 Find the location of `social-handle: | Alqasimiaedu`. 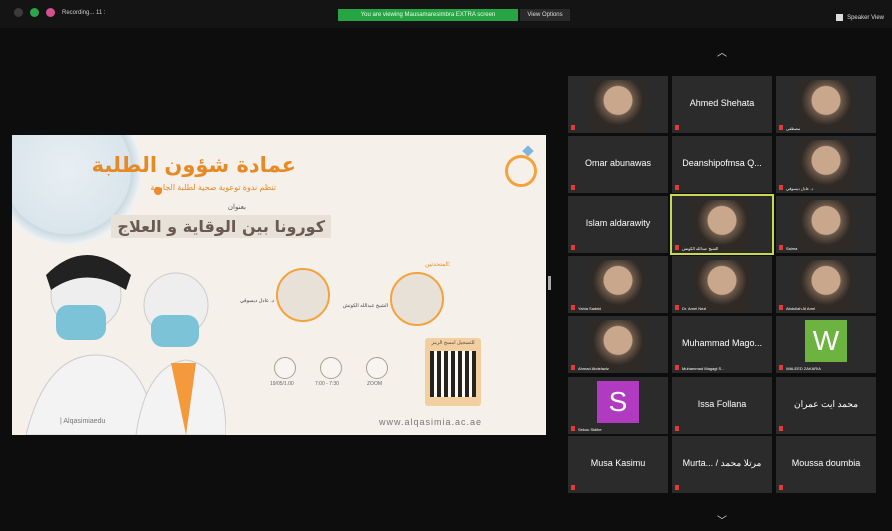

social-handle: | Alqasimiaedu is located at coordinates (83, 421).